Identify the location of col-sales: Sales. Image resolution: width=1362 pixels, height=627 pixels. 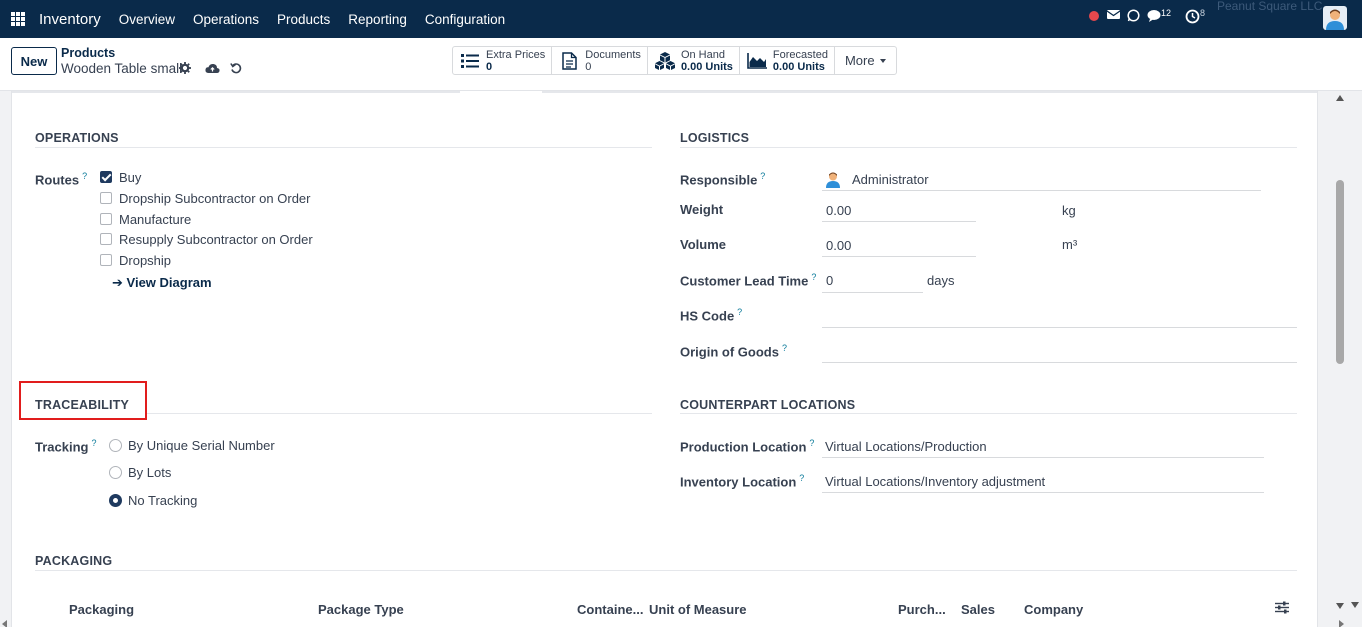
(978, 609).